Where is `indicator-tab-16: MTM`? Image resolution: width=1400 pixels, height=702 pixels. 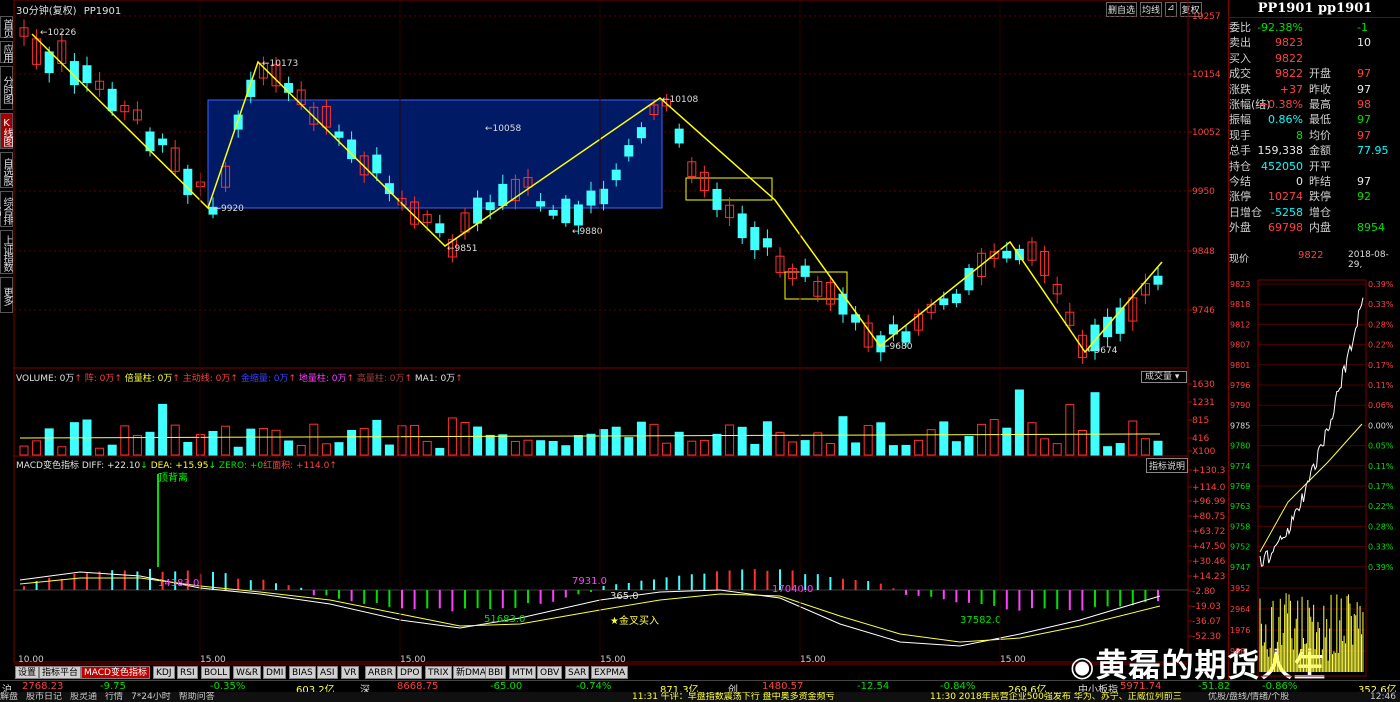 indicator-tab-16: MTM is located at coordinates (523, 672).